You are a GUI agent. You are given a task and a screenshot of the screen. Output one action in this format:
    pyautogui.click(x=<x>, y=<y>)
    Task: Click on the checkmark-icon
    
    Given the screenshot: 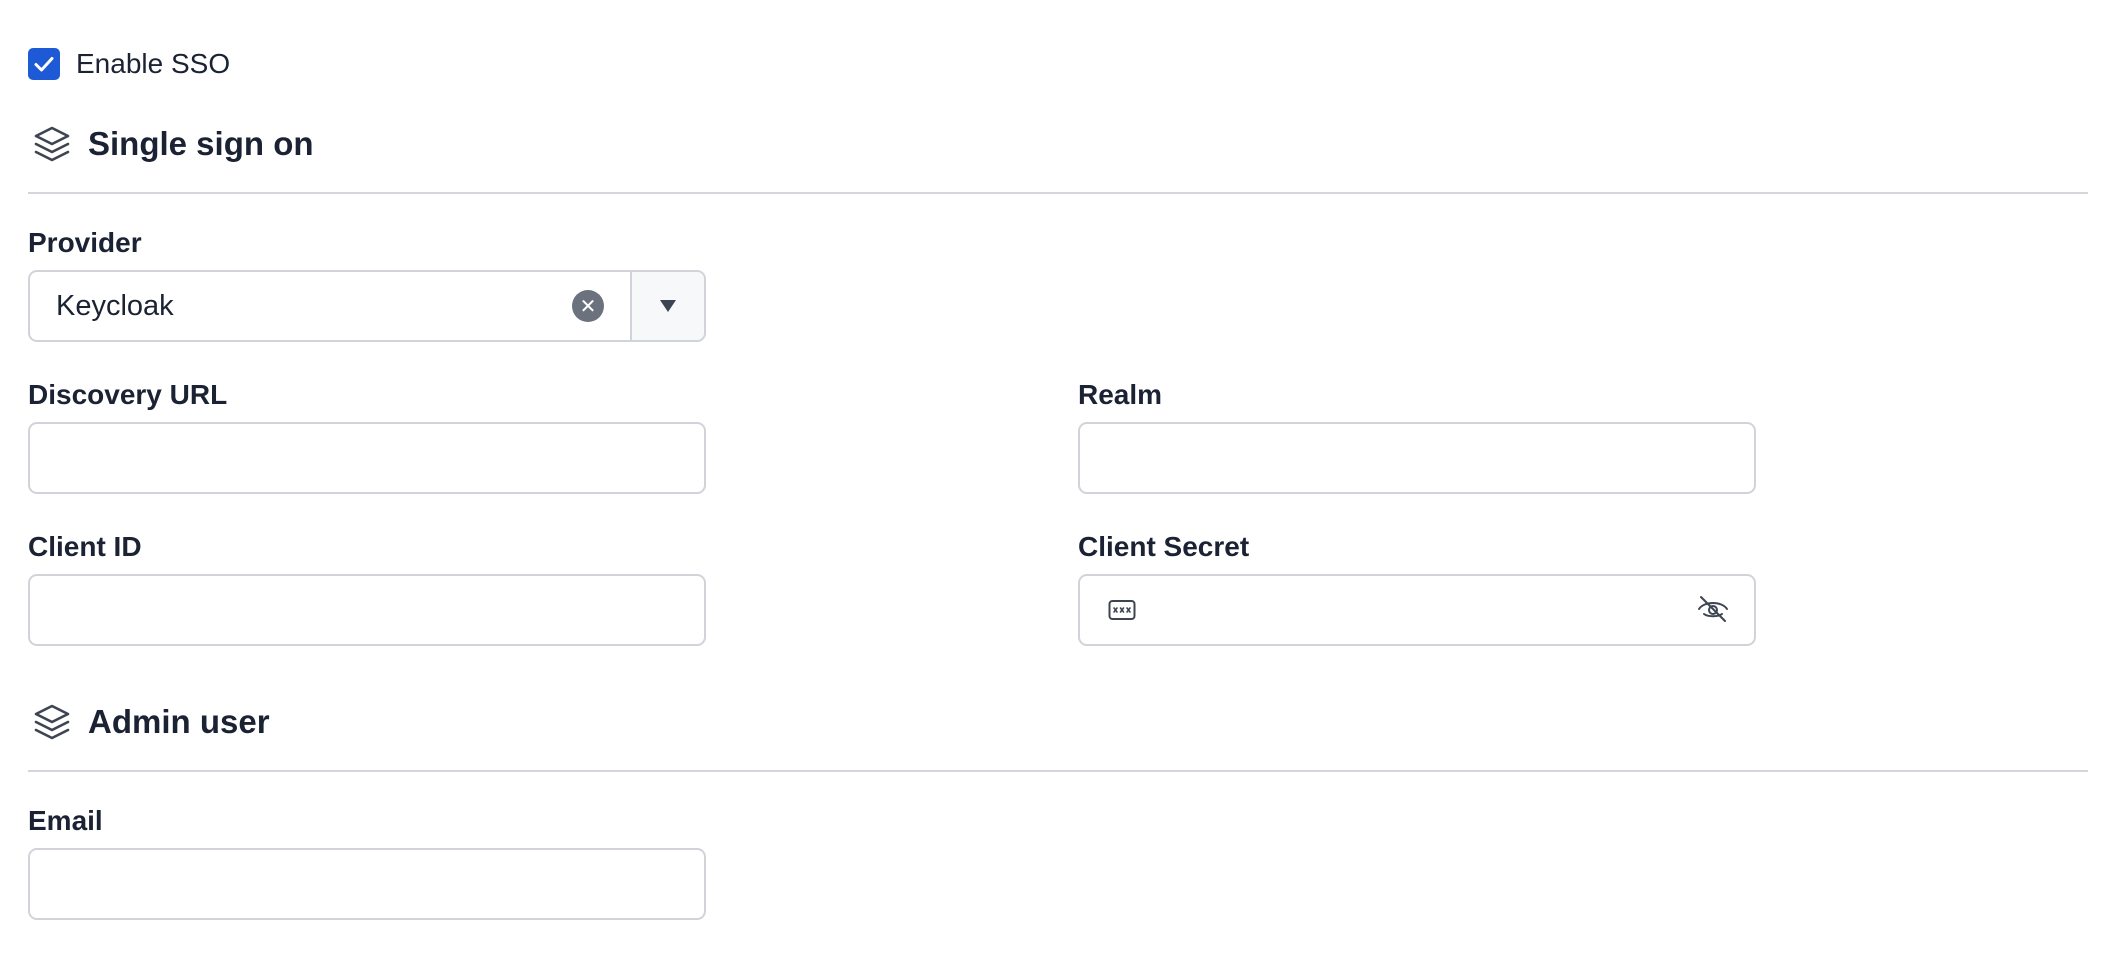 What is the action you would take?
    pyautogui.click(x=44, y=64)
    